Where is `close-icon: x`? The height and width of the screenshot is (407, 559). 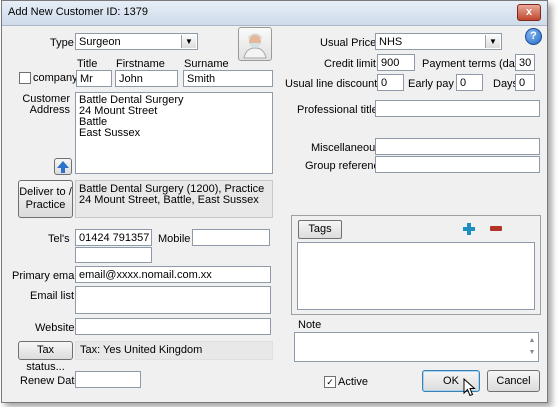 close-icon: x is located at coordinates (529, 12).